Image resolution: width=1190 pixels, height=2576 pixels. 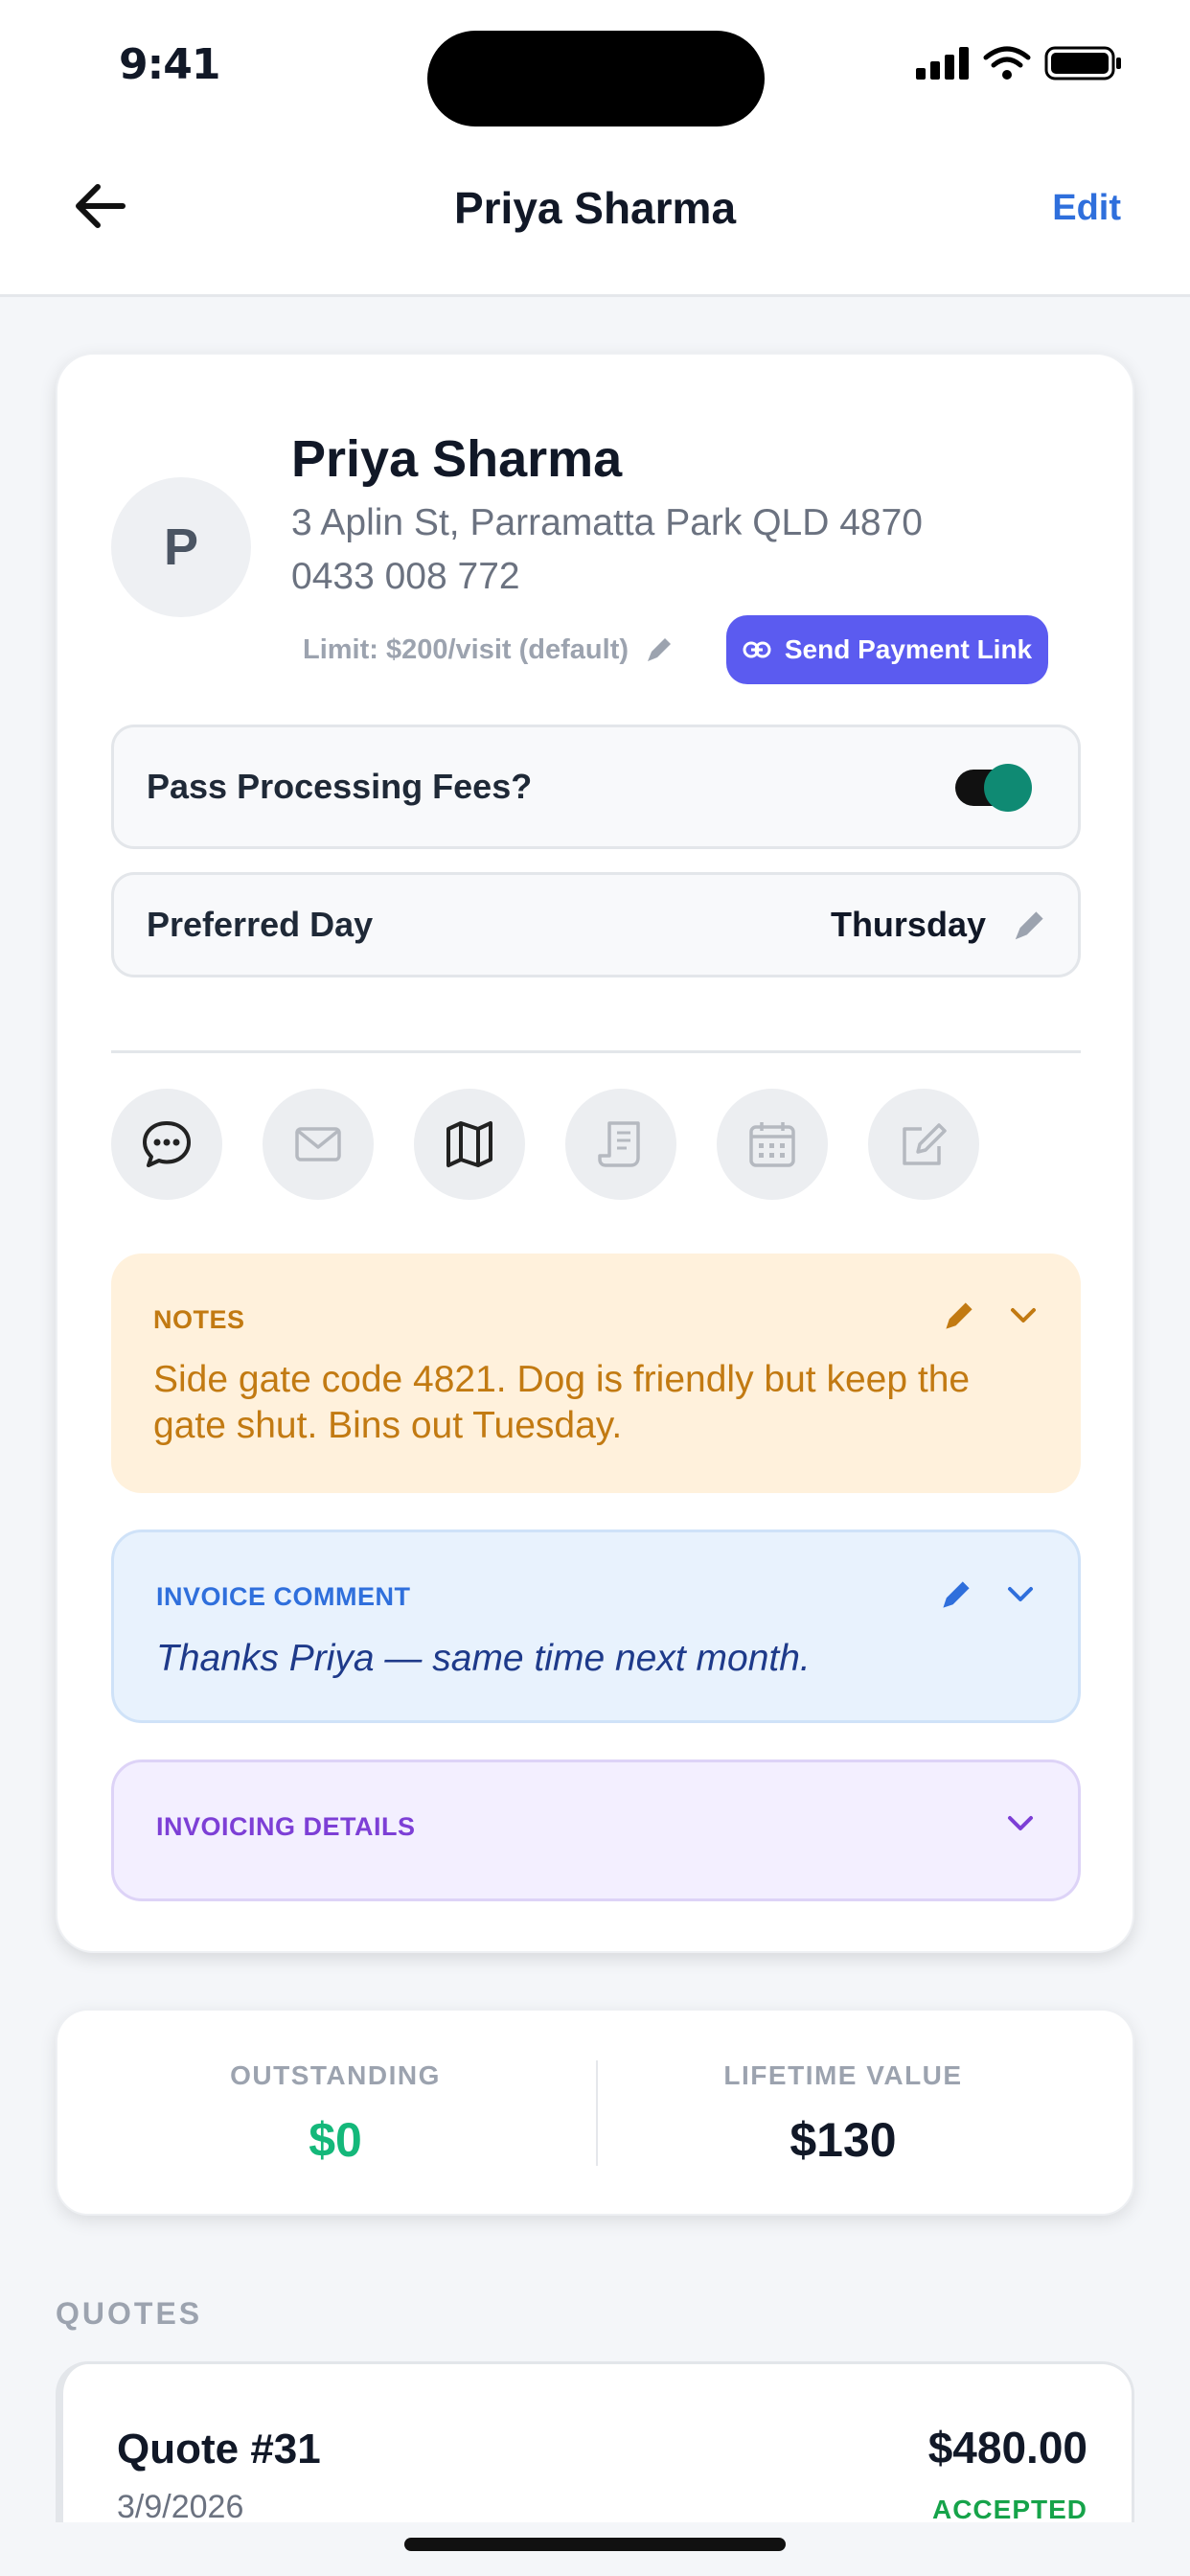 What do you see at coordinates (596, 925) in the screenshot?
I see `preferred-day-row: Preferred Day Thursday` at bounding box center [596, 925].